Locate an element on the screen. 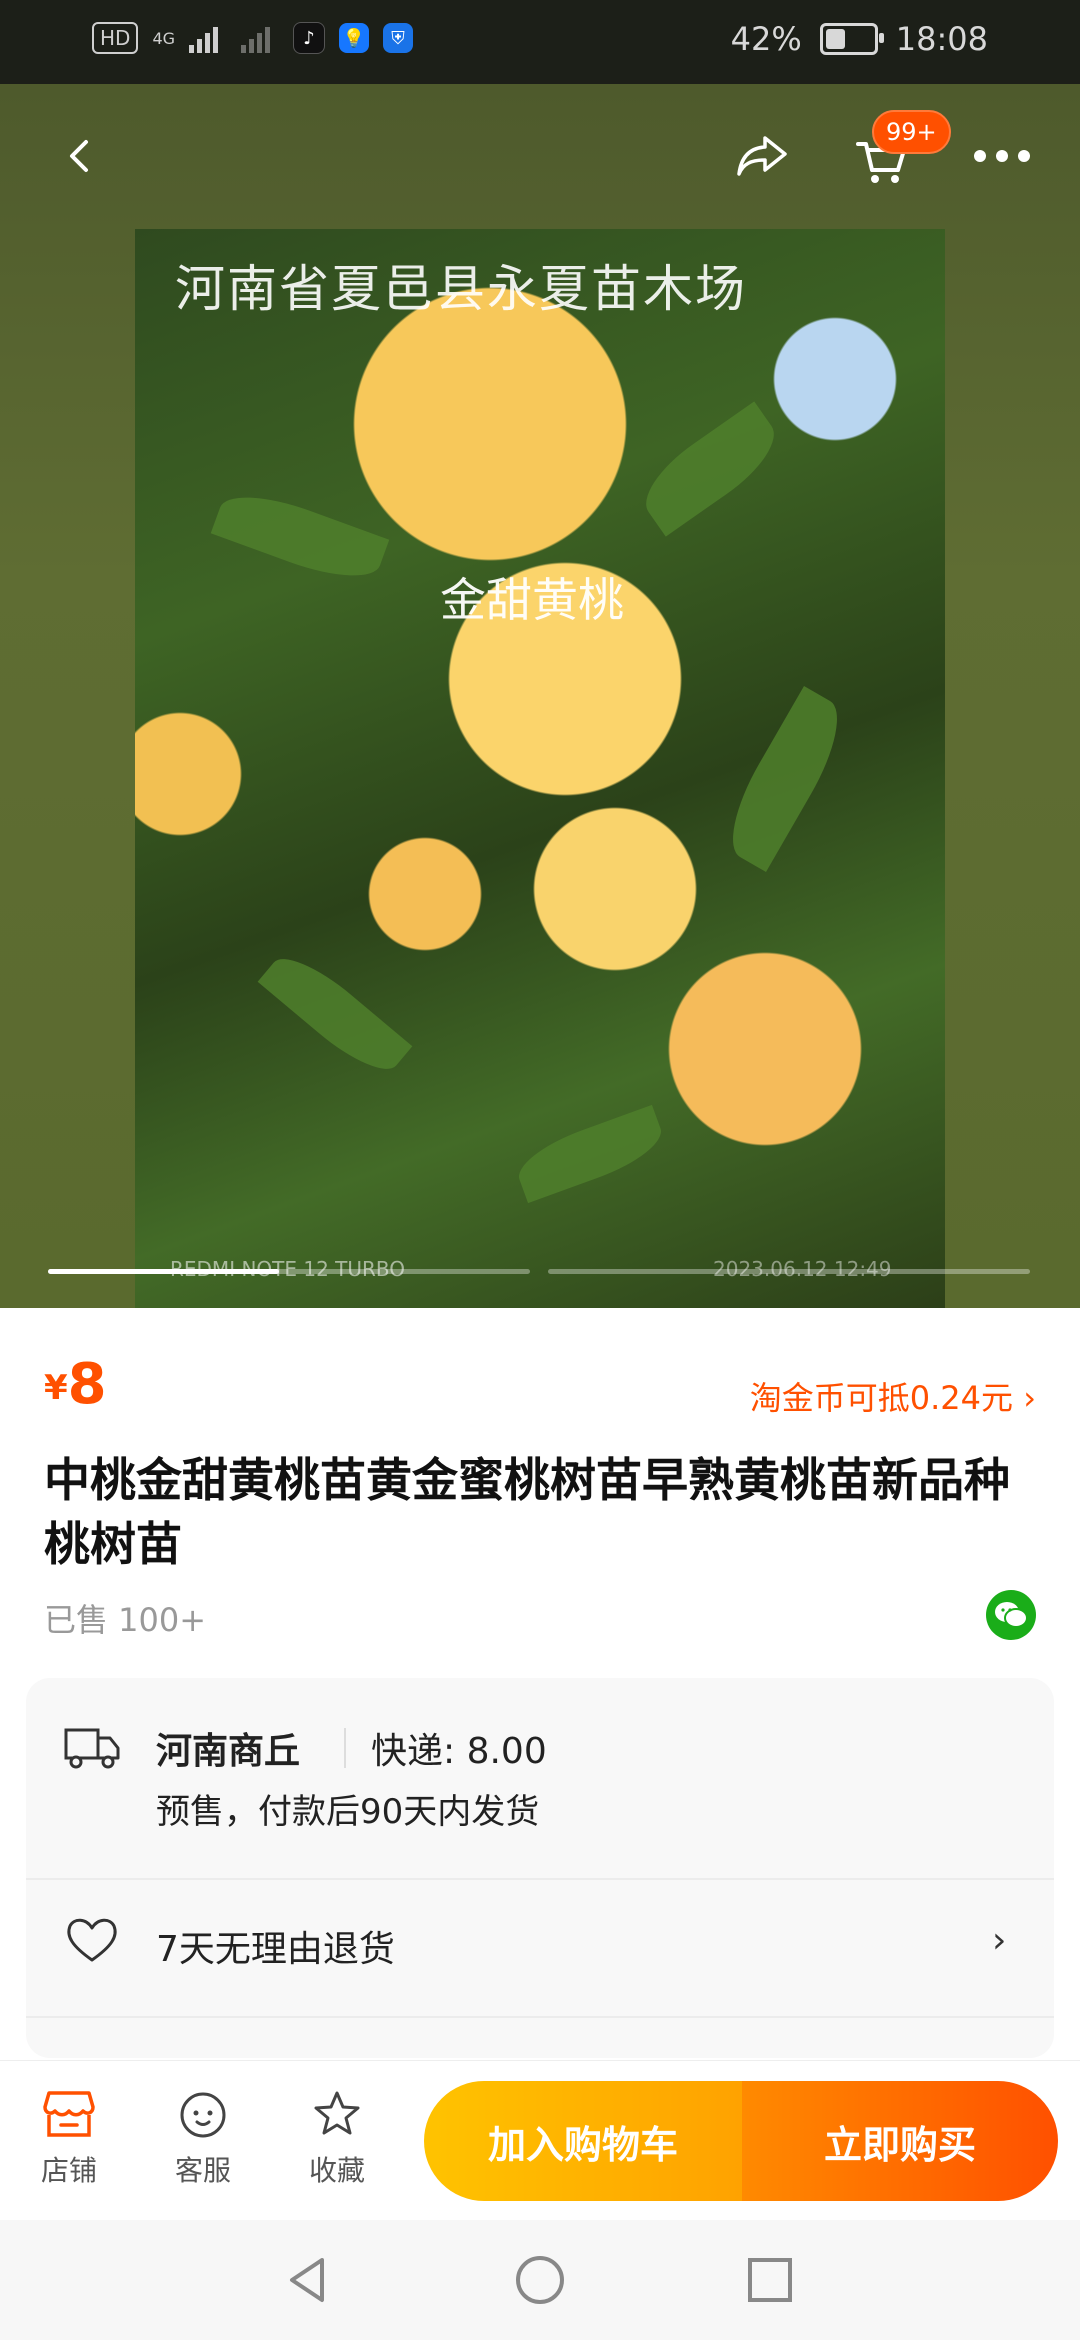  share-icon is located at coordinates (762, 156).